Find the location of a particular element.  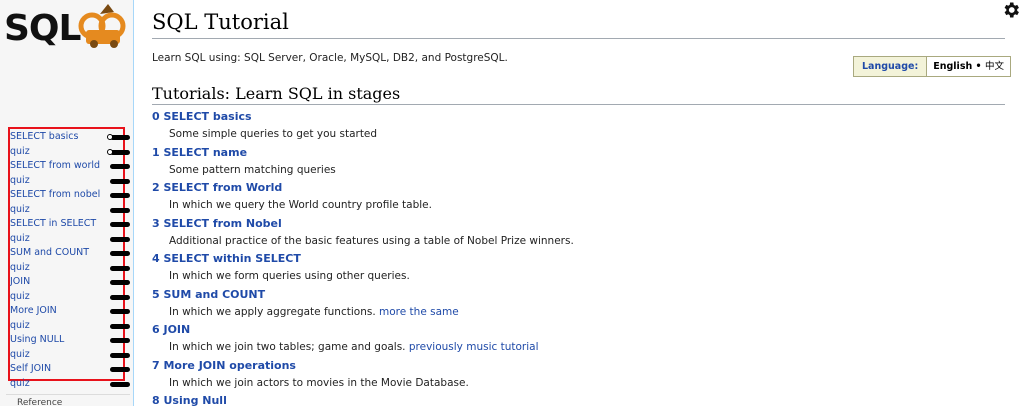

title-divider is located at coordinates (578, 38).